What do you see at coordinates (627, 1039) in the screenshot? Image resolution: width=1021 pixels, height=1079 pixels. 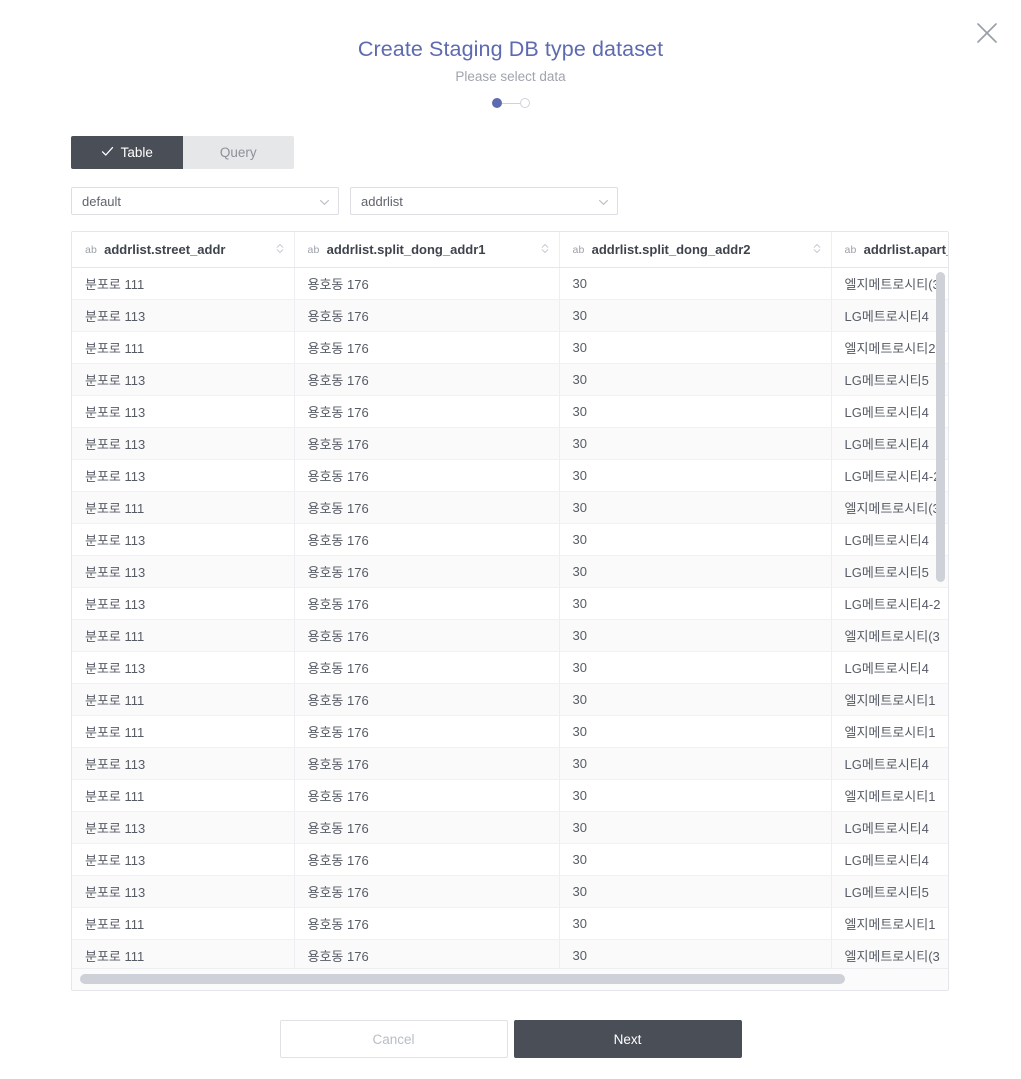 I see `next-button: Next` at bounding box center [627, 1039].